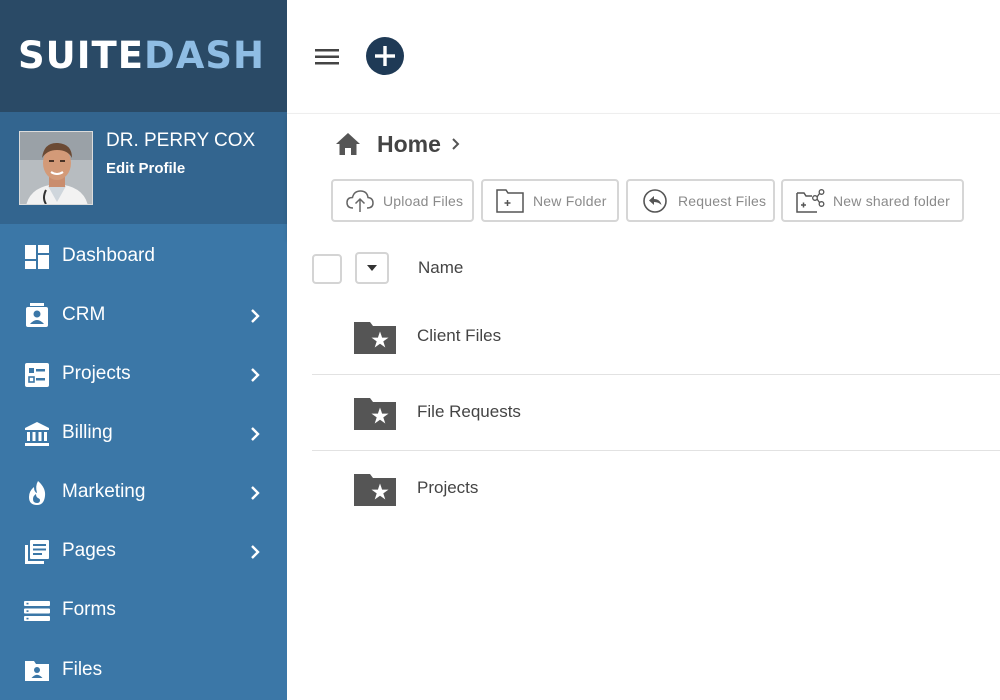 The height and width of the screenshot is (700, 1000). I want to click on upload-files-label: Upload Files, so click(423, 201).